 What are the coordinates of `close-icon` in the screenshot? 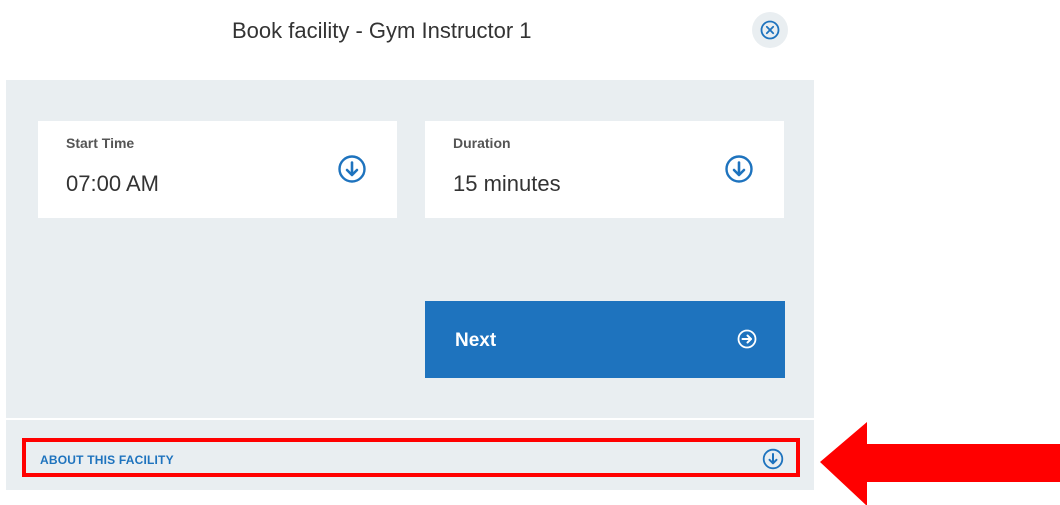 It's located at (770, 30).